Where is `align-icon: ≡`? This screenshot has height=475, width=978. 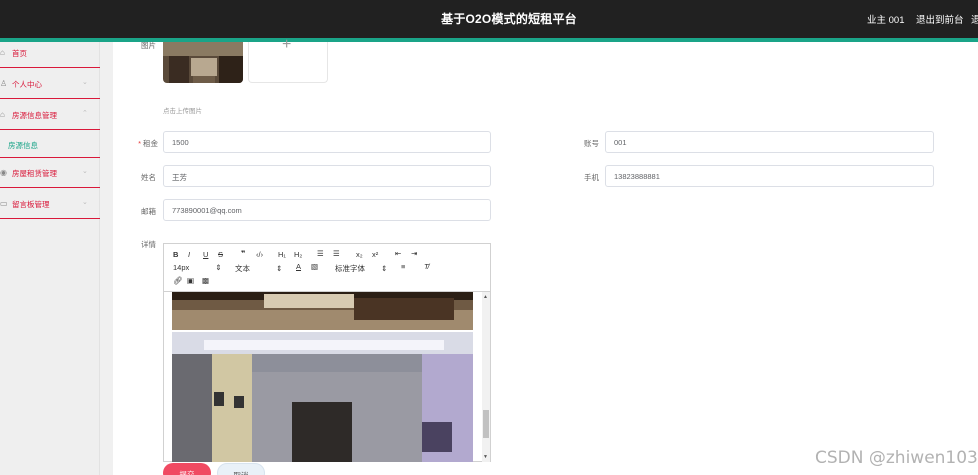
align-icon: ≡ is located at coordinates (403, 266).